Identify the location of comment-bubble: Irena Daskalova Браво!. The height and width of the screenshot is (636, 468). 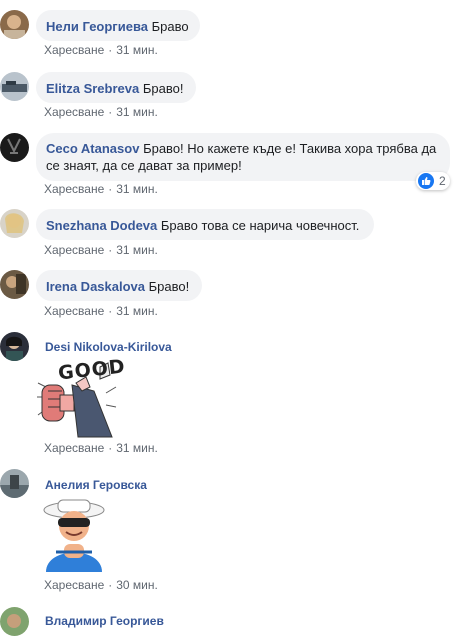
(119, 285).